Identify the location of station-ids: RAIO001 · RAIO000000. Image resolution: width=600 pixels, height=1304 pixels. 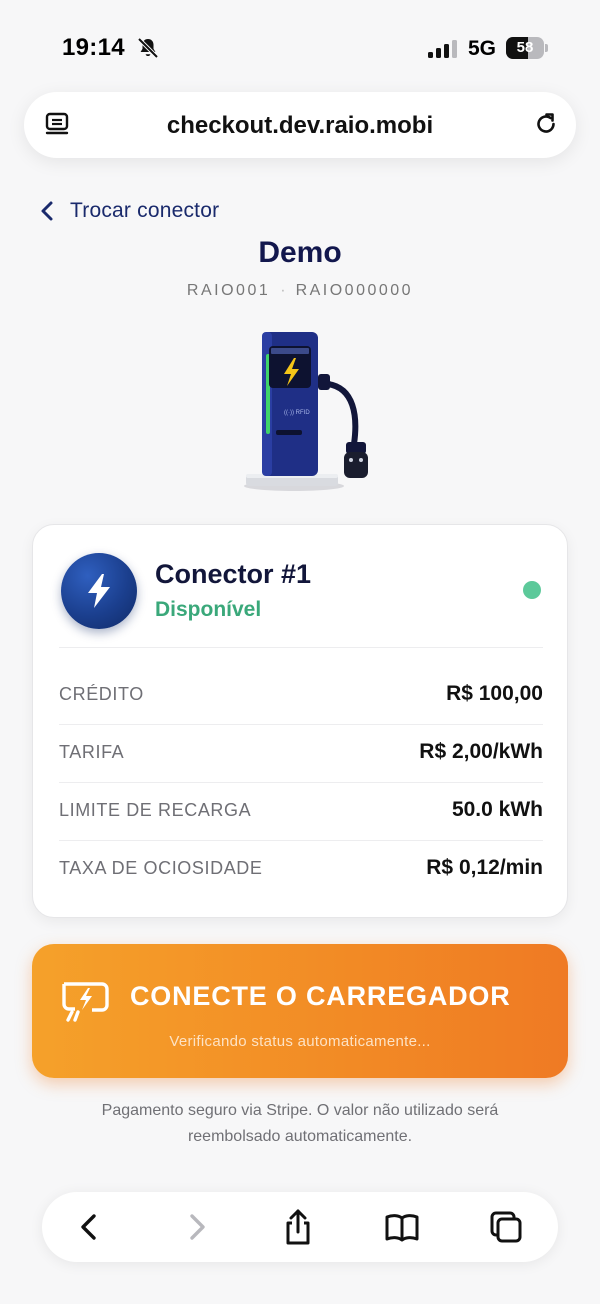
(300, 291).